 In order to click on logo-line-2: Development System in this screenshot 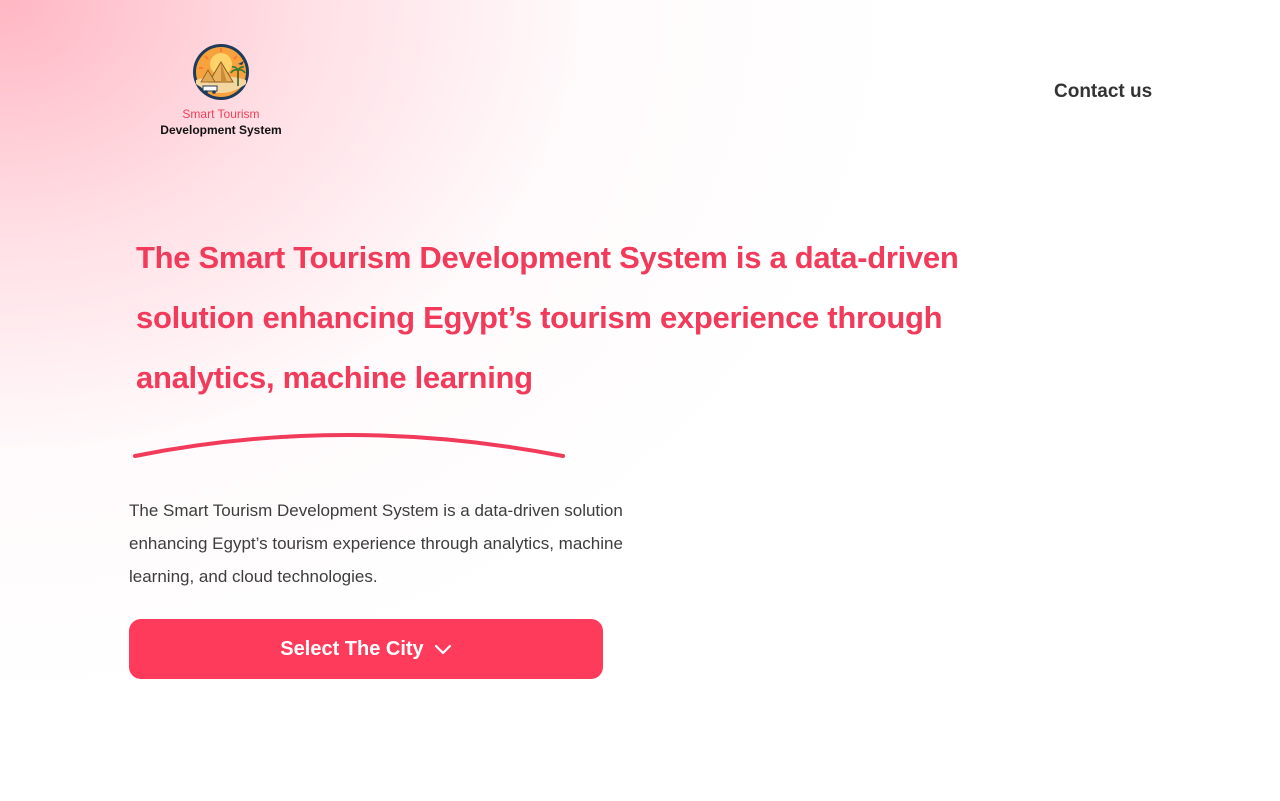, I will do `click(221, 130)`.